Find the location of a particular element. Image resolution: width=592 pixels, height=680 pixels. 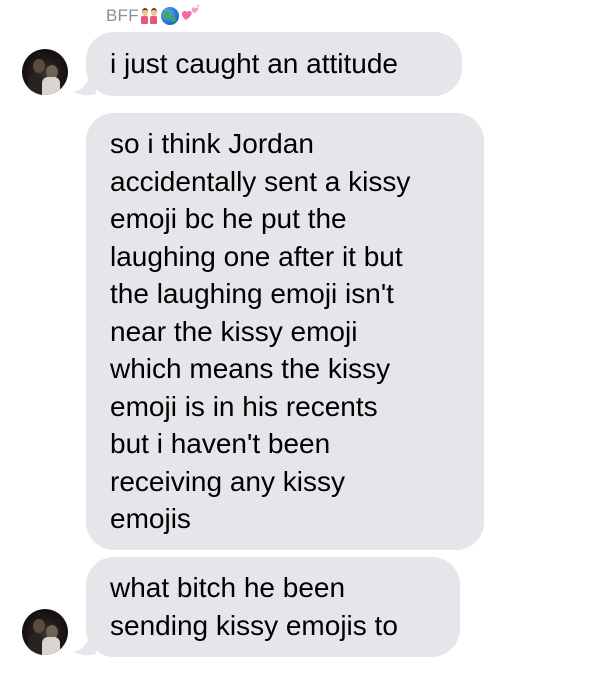

message-text-line: accidentally sent a kissy is located at coordinates (260, 181).